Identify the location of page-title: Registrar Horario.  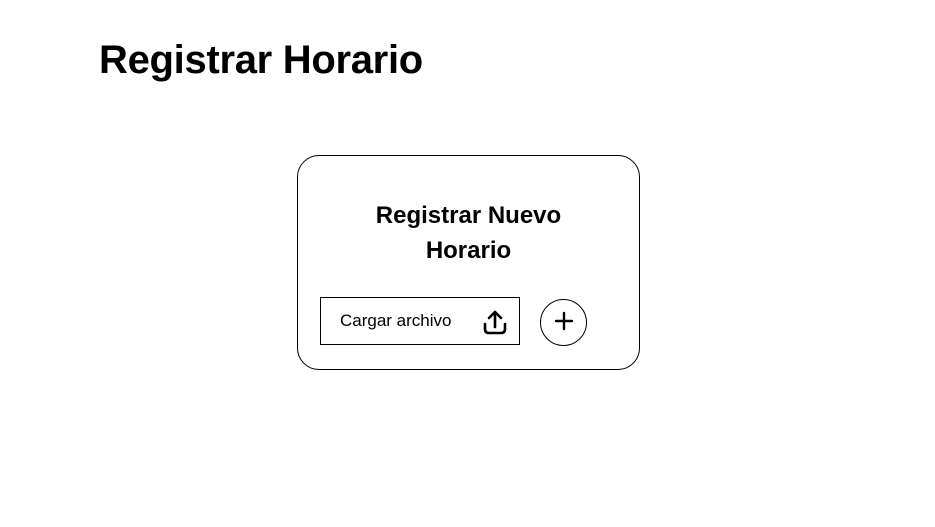
(261, 60).